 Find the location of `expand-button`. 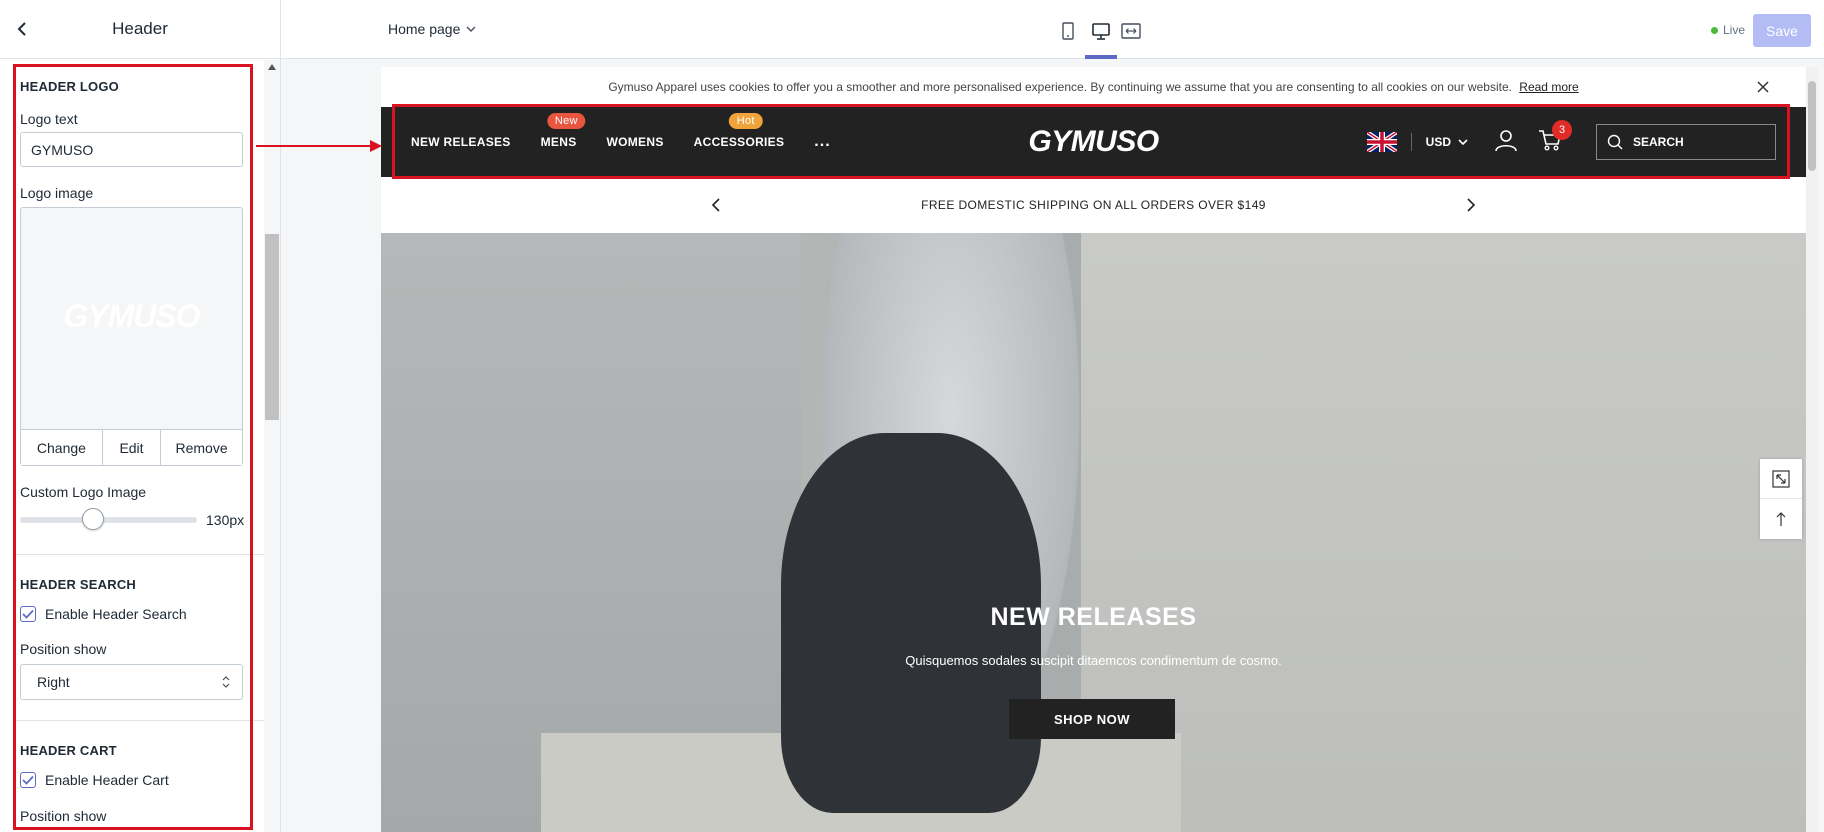

expand-button is located at coordinates (1781, 479).